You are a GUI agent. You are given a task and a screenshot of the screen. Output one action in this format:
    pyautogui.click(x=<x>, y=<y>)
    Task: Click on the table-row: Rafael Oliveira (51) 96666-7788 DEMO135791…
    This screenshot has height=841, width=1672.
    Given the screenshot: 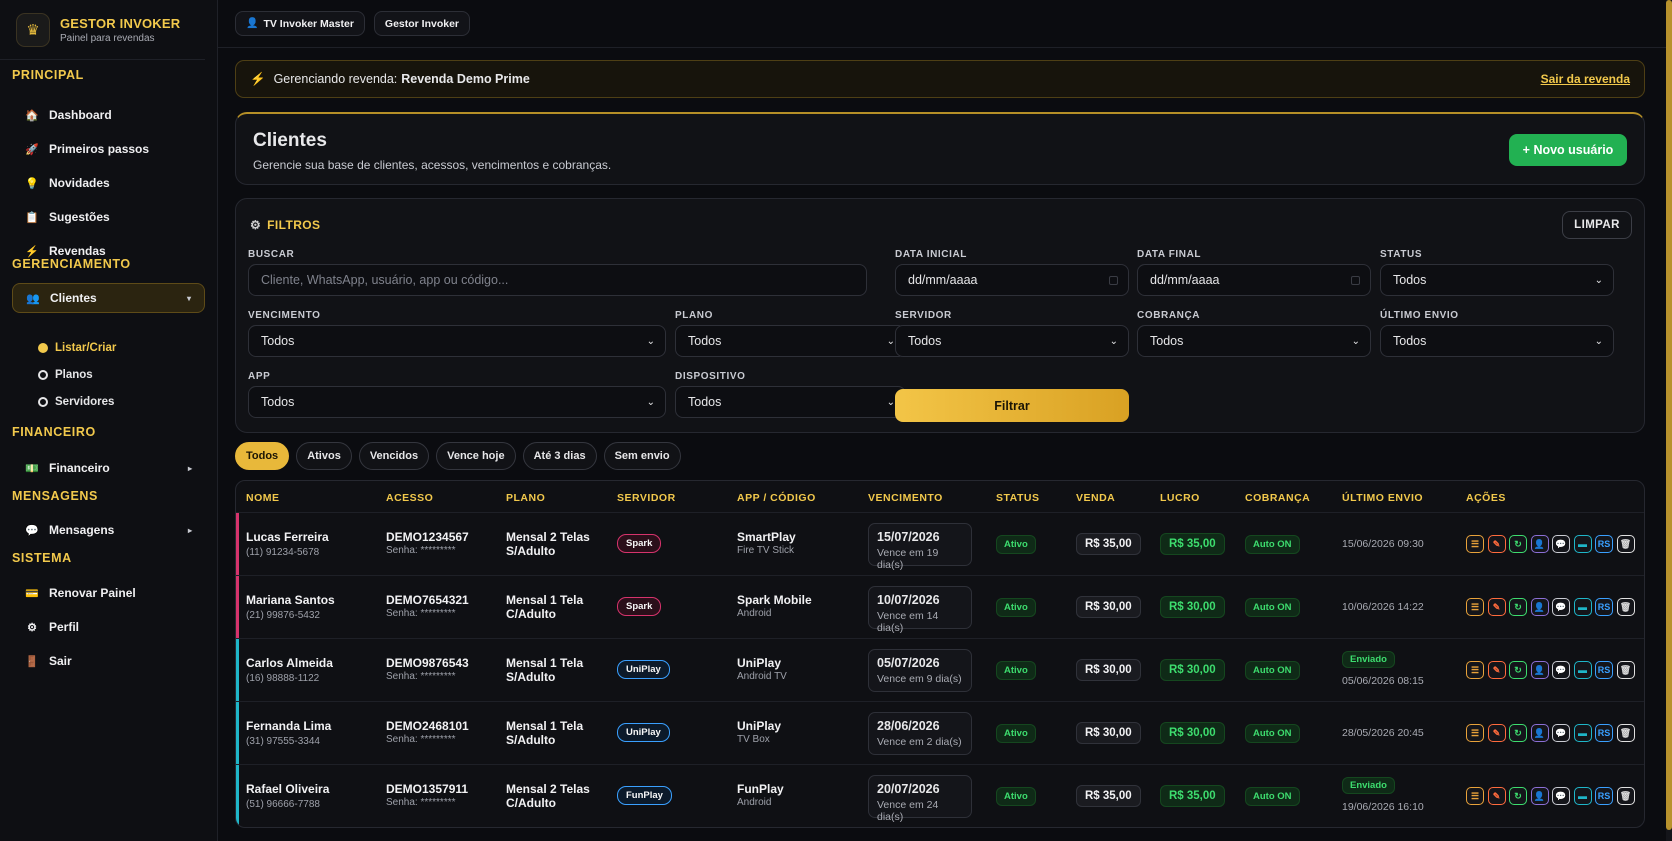 What is the action you would take?
    pyautogui.click(x=940, y=795)
    